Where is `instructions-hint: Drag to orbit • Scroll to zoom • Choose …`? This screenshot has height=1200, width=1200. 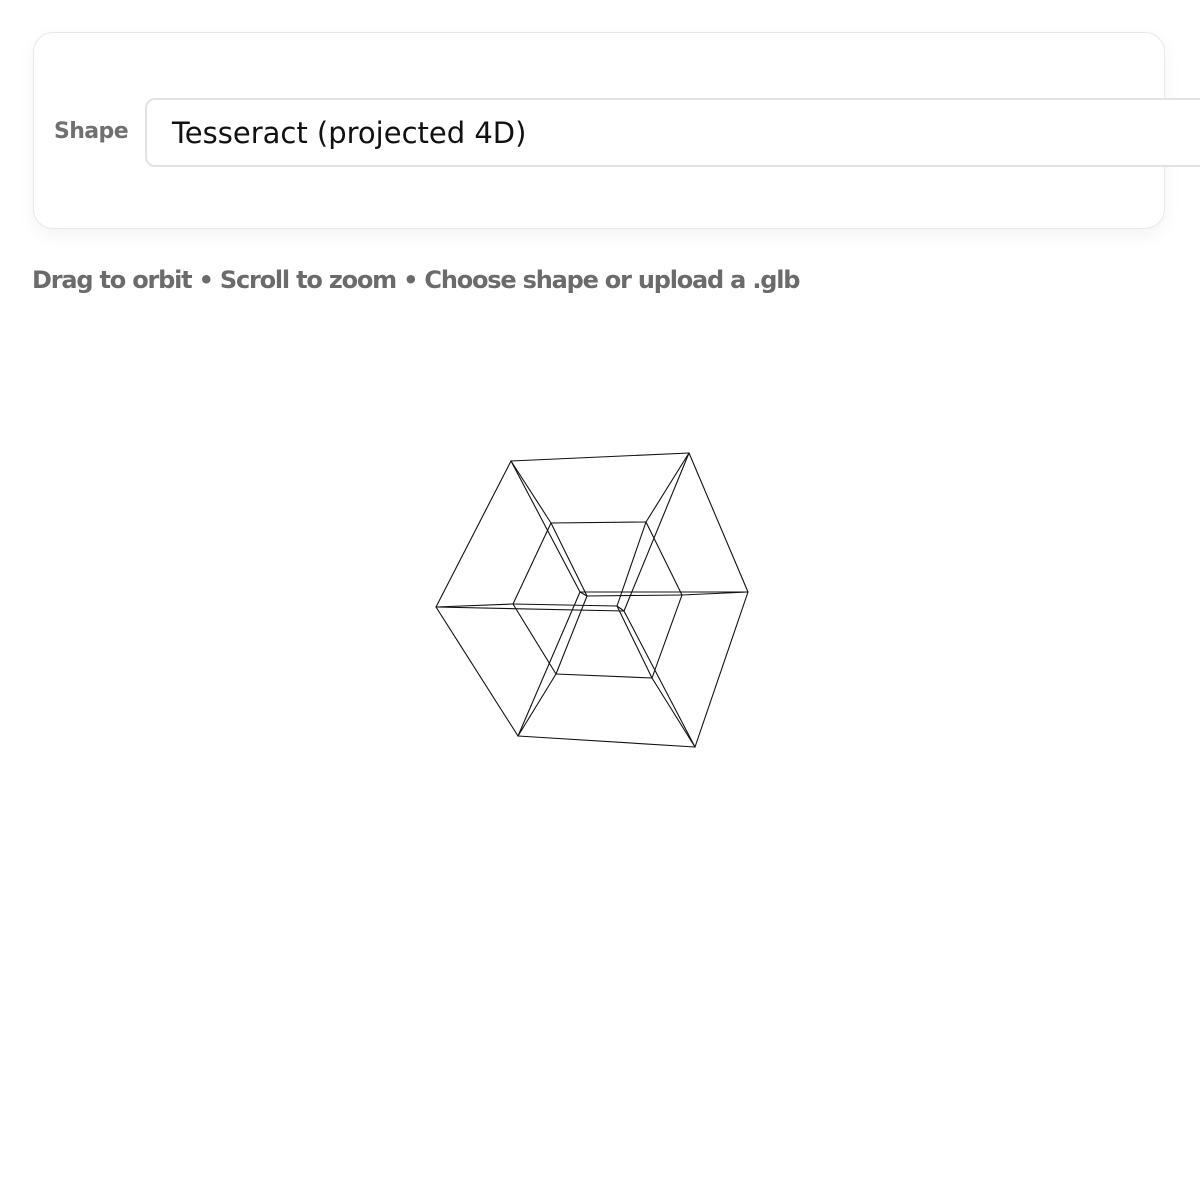
instructions-hint: Drag to orbit • Scroll to zoom • Choose … is located at coordinates (416, 280).